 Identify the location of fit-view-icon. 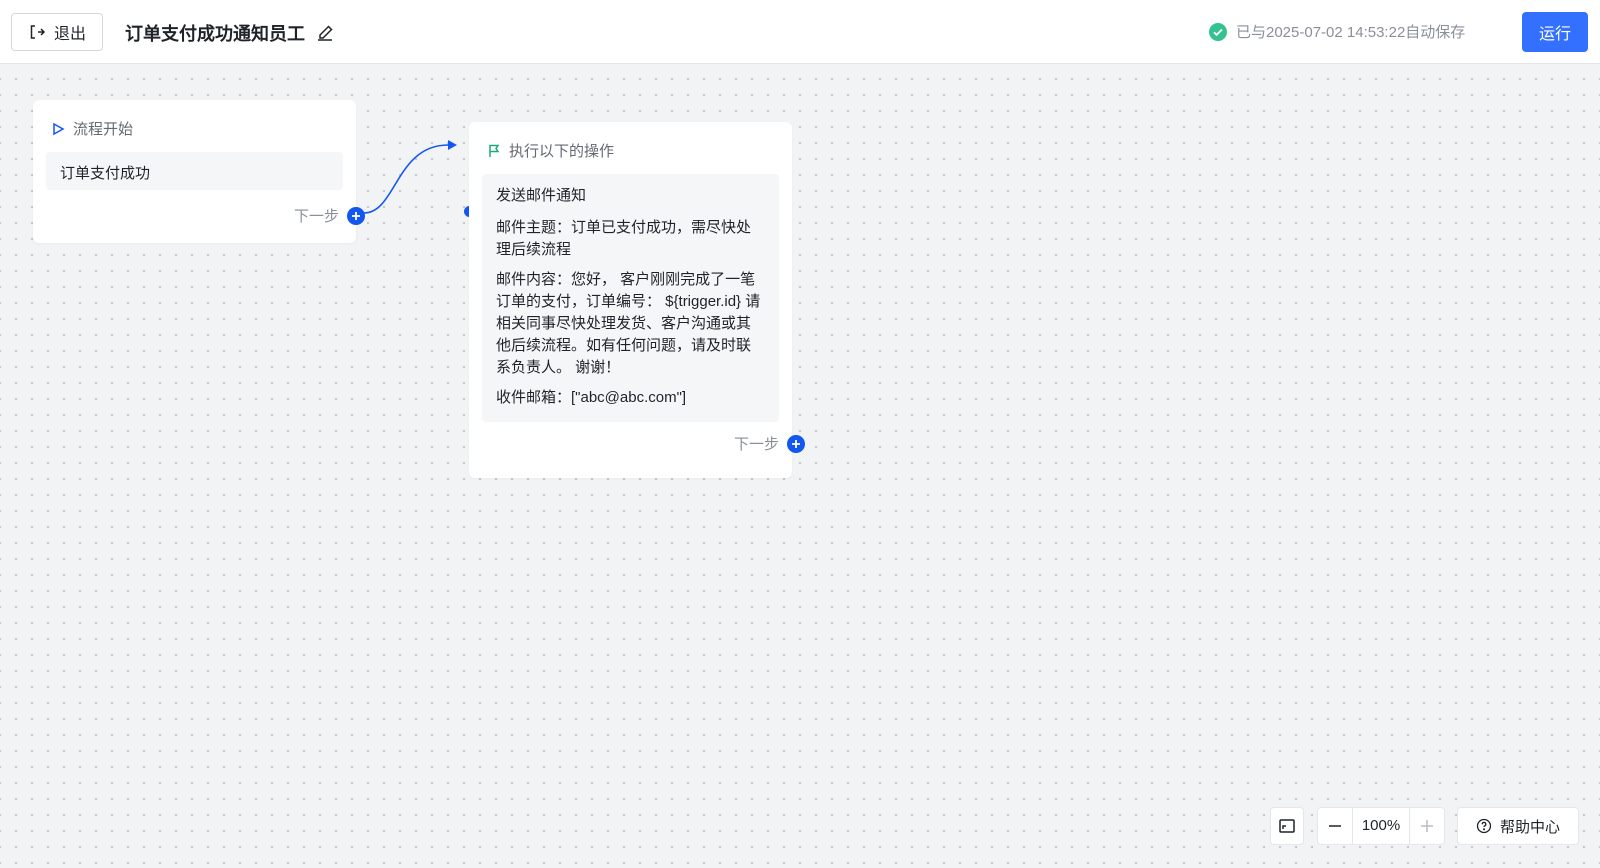
(1287, 826).